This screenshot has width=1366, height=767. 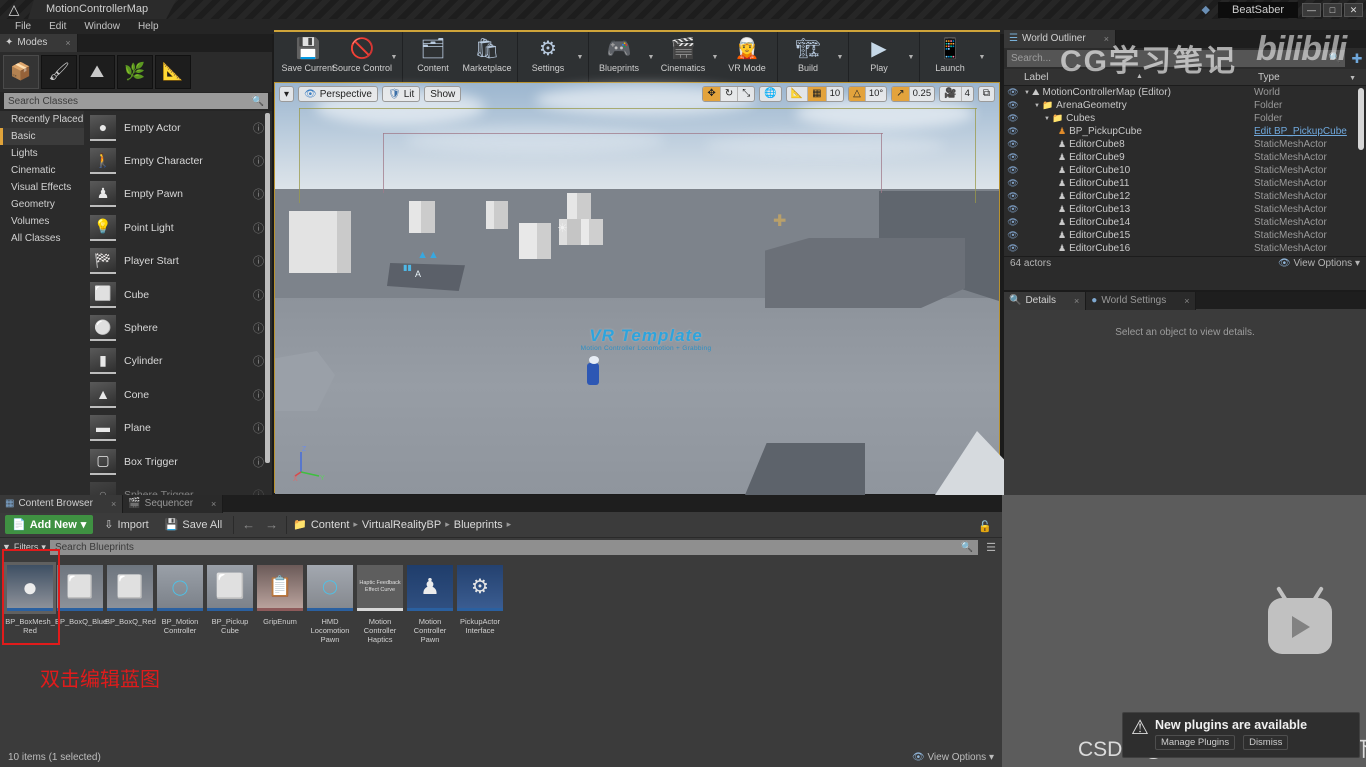 I want to click on viewport-layout-button: ⧉, so click(x=986, y=94).